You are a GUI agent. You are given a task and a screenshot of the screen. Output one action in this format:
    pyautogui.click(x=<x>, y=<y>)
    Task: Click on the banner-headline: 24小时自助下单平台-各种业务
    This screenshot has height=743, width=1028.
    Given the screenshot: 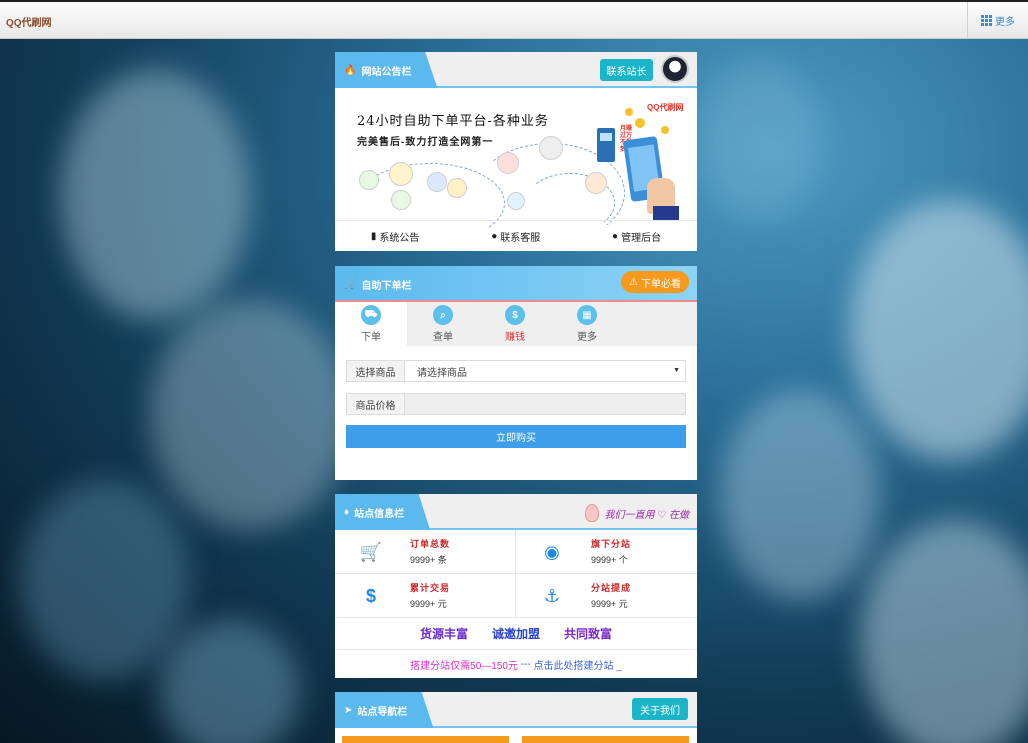 What is the action you would take?
    pyautogui.click(x=453, y=121)
    